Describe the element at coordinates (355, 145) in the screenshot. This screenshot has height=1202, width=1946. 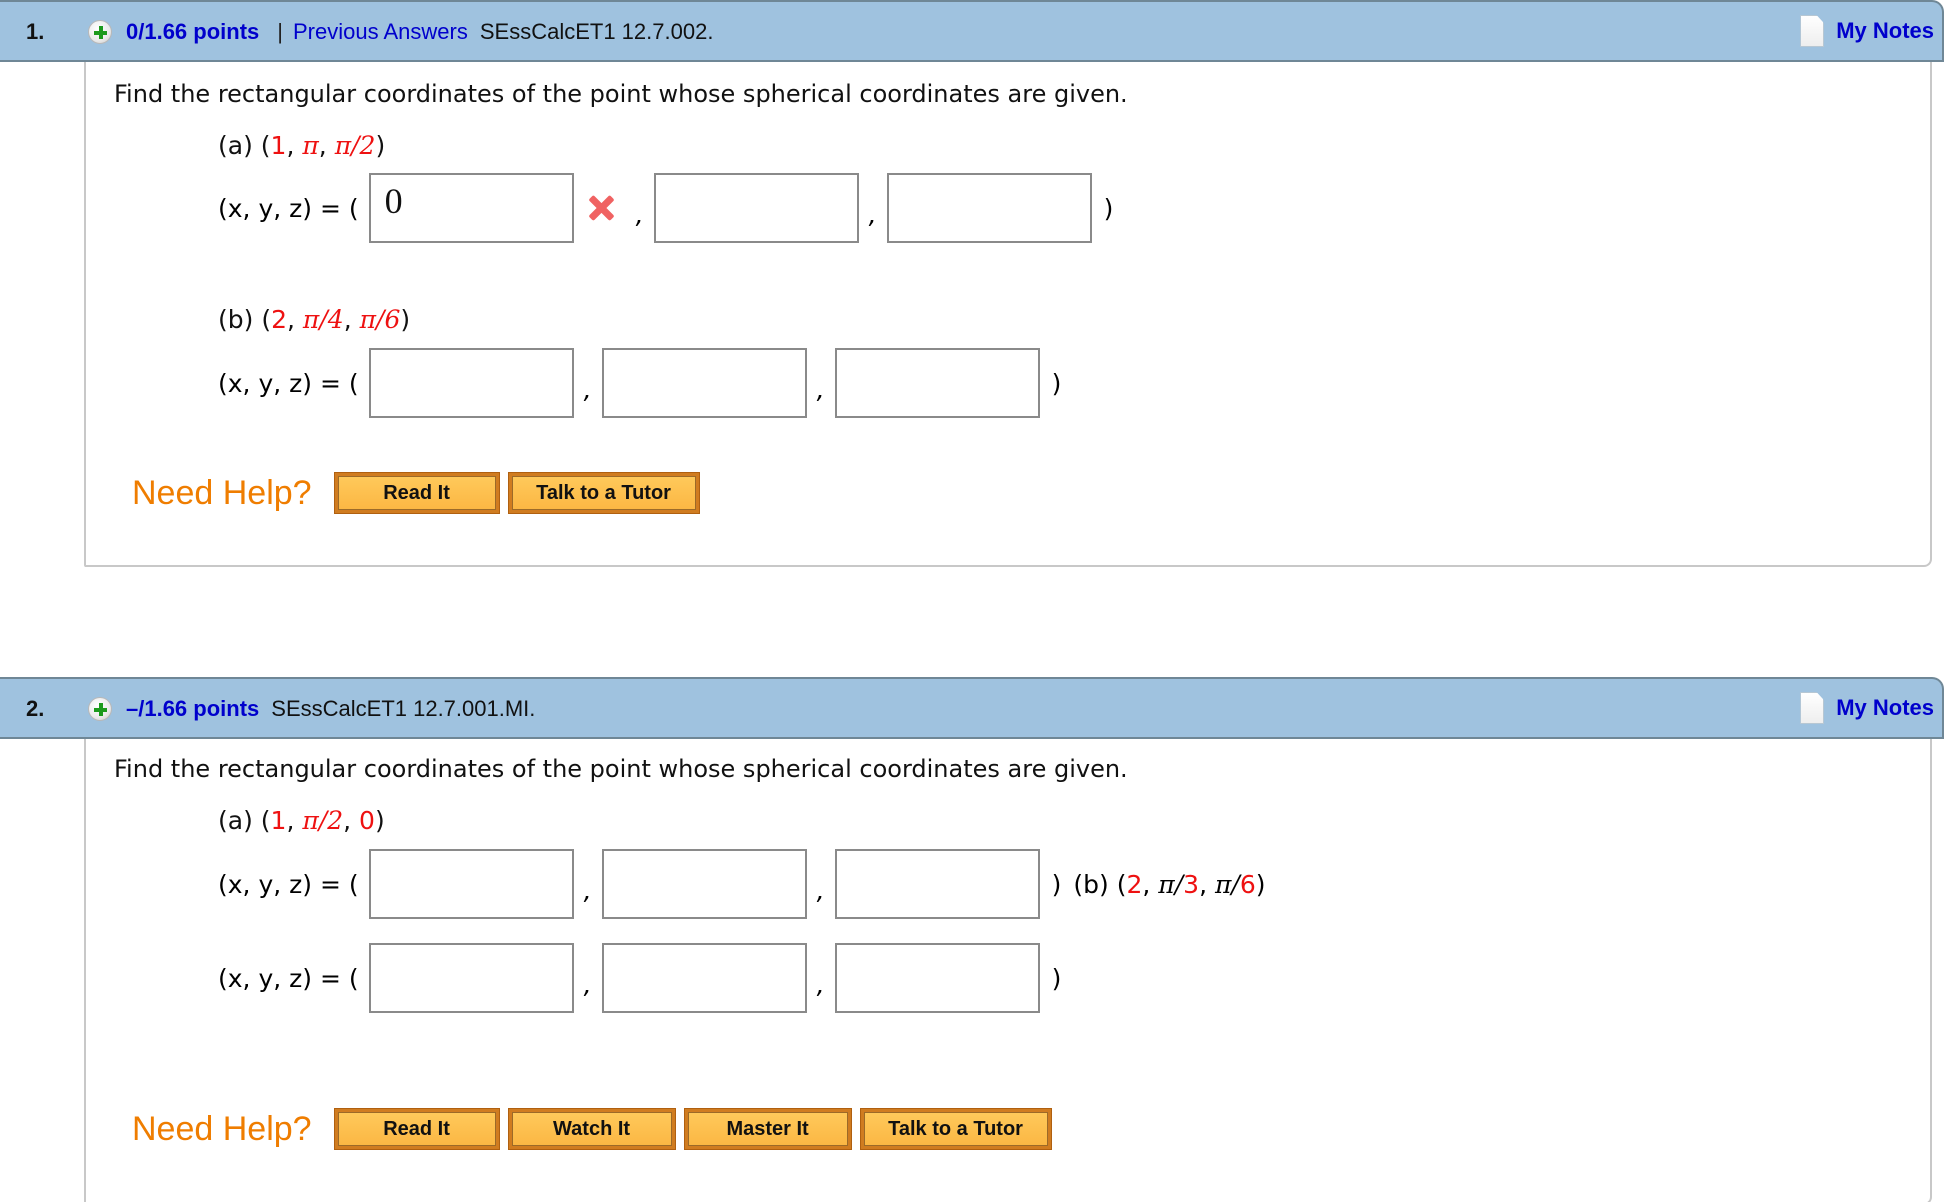
I see `phi-value: π/2` at that location.